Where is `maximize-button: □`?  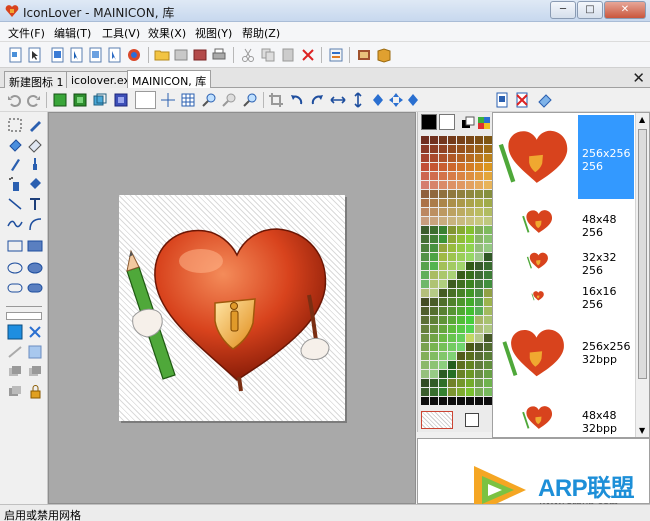 maximize-button: □ is located at coordinates (590, 10).